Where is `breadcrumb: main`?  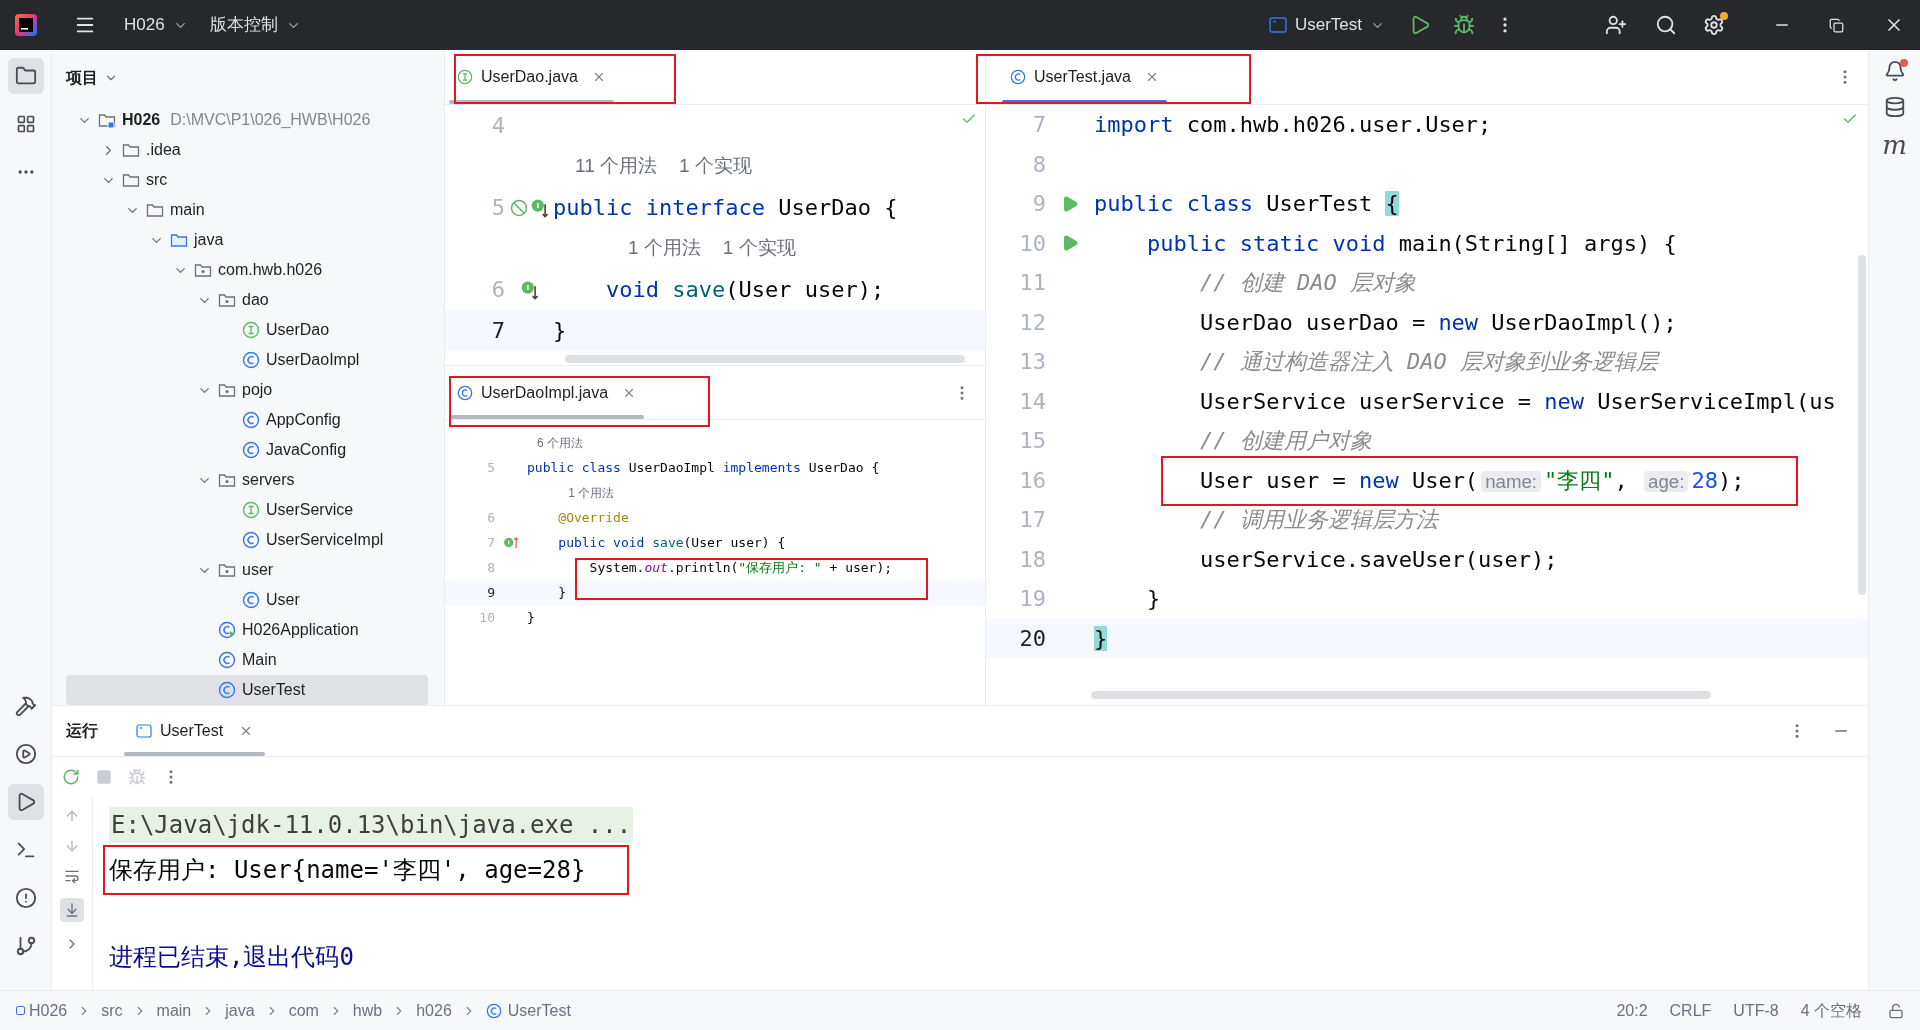
breadcrumb: main is located at coordinates (174, 1010).